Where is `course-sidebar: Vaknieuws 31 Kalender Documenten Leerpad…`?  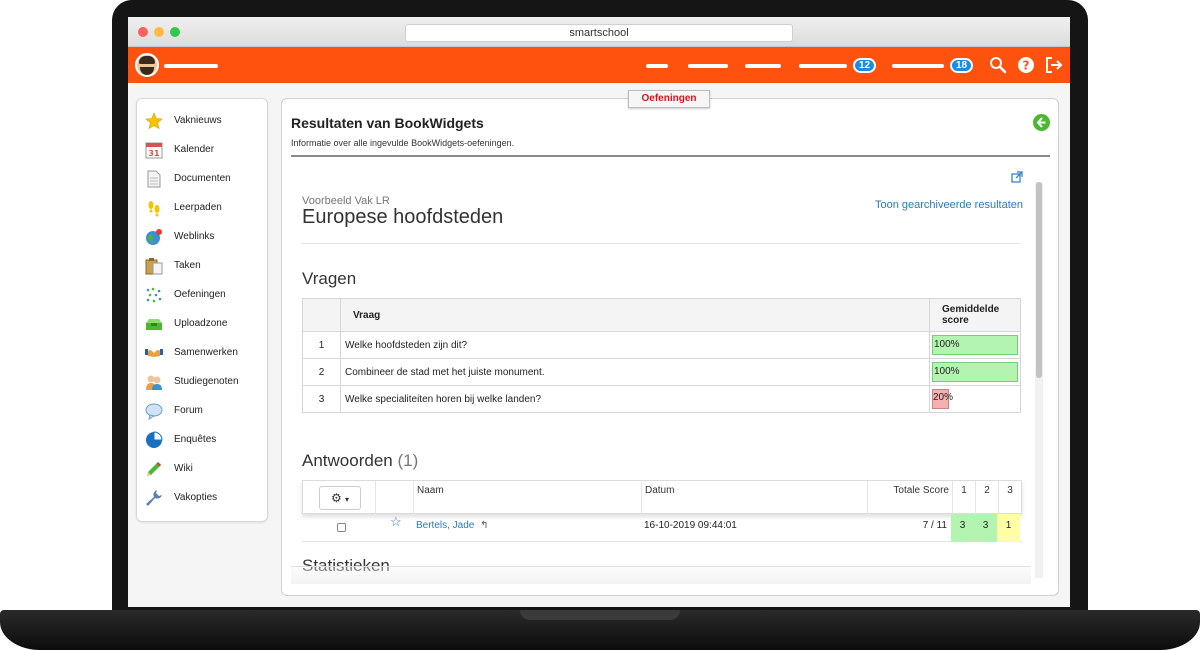
course-sidebar: Vaknieuws 31 Kalender Documenten Leerpad… is located at coordinates (202, 310).